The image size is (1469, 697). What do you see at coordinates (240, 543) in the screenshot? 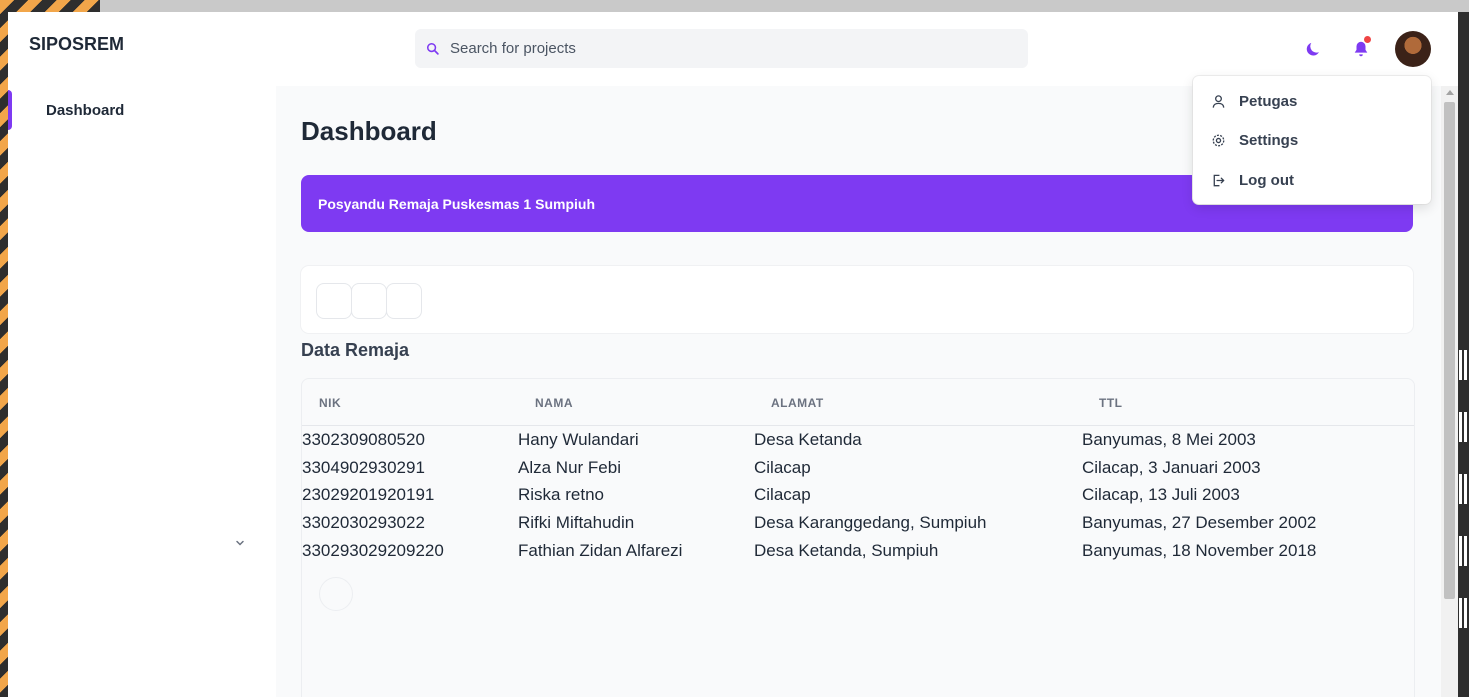
I see `chevron-down-icon` at bounding box center [240, 543].